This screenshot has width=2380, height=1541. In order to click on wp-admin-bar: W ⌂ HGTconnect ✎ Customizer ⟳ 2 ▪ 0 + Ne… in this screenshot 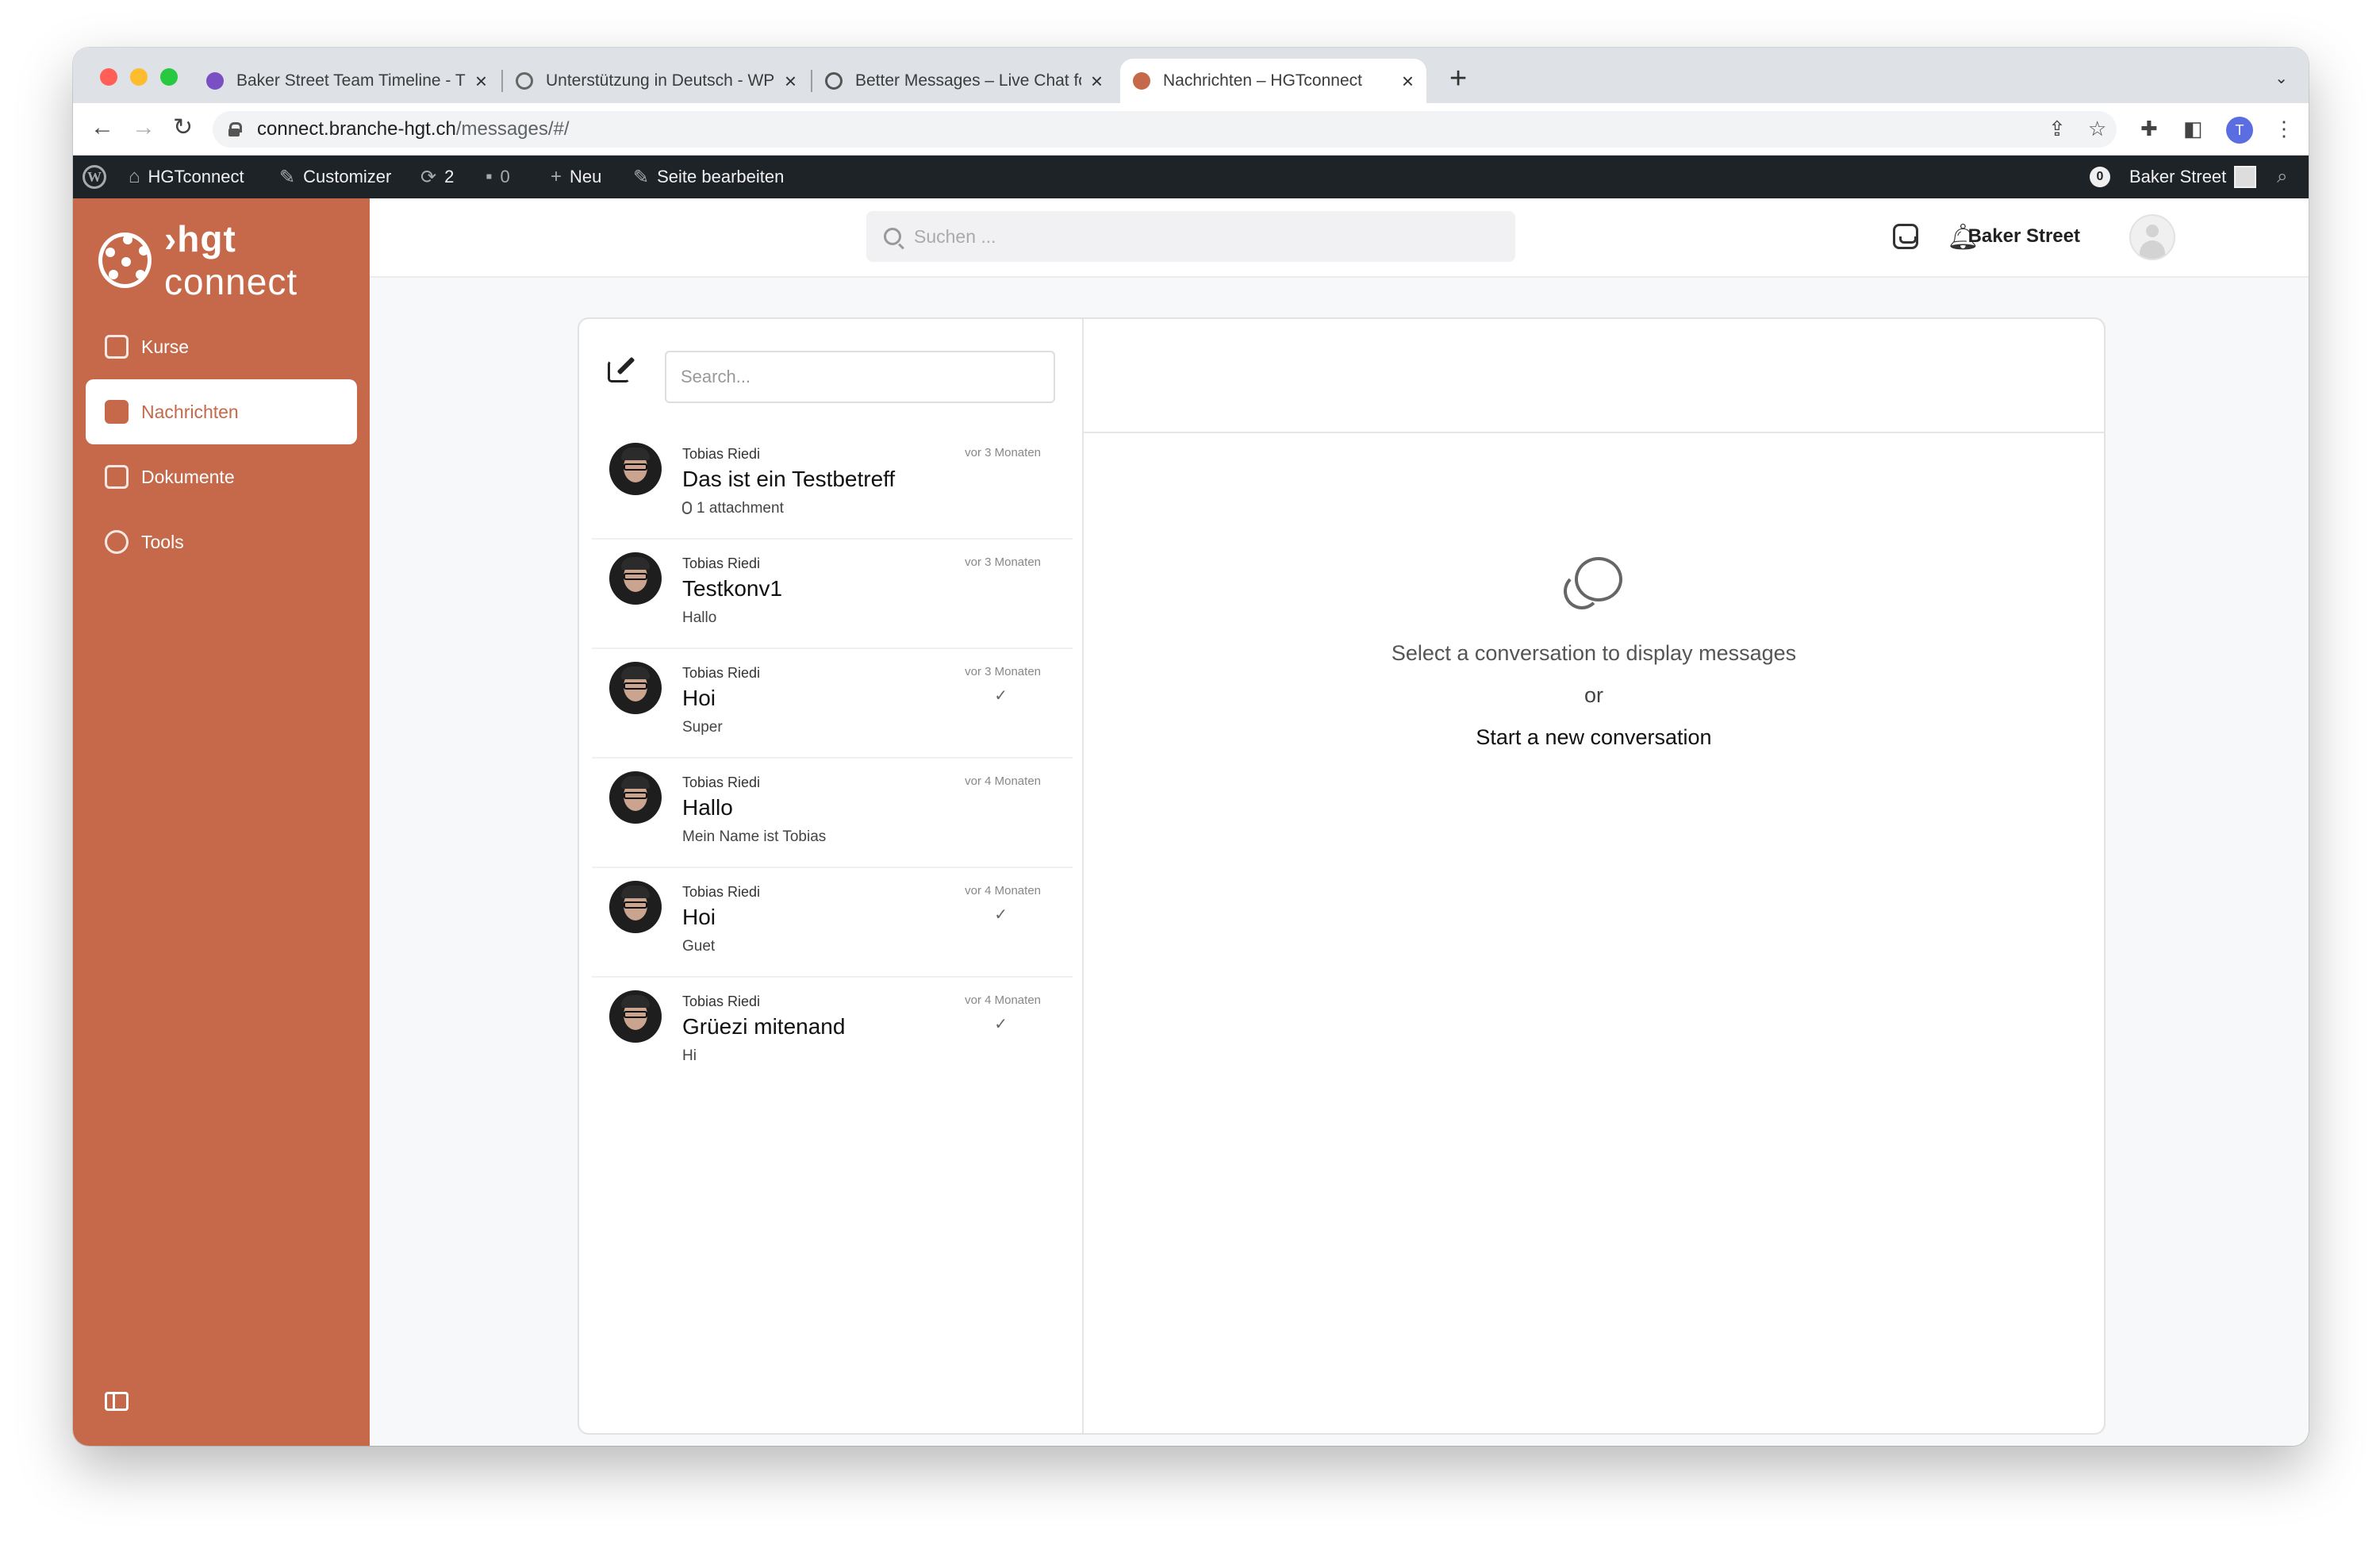, I will do `click(1191, 177)`.